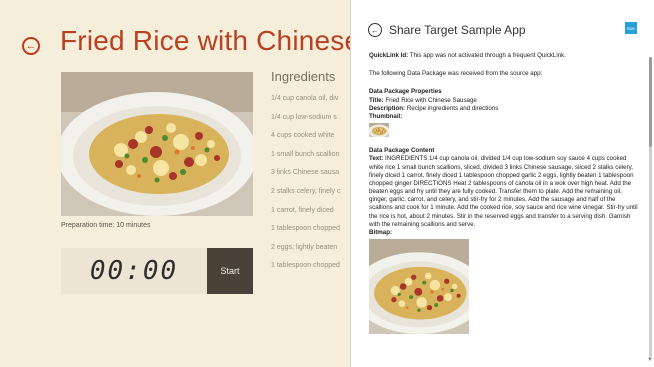  Describe the element at coordinates (650, 360) in the screenshot. I see `scroll-down-icon: ▼` at that location.